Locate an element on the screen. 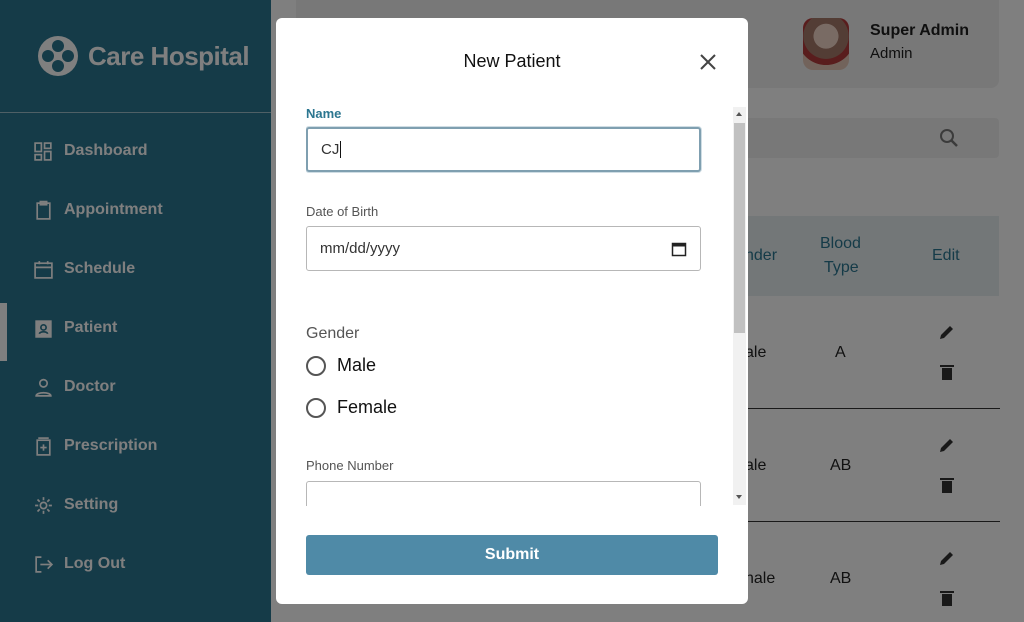 The height and width of the screenshot is (622, 1024). radio-label: Male is located at coordinates (357, 365).